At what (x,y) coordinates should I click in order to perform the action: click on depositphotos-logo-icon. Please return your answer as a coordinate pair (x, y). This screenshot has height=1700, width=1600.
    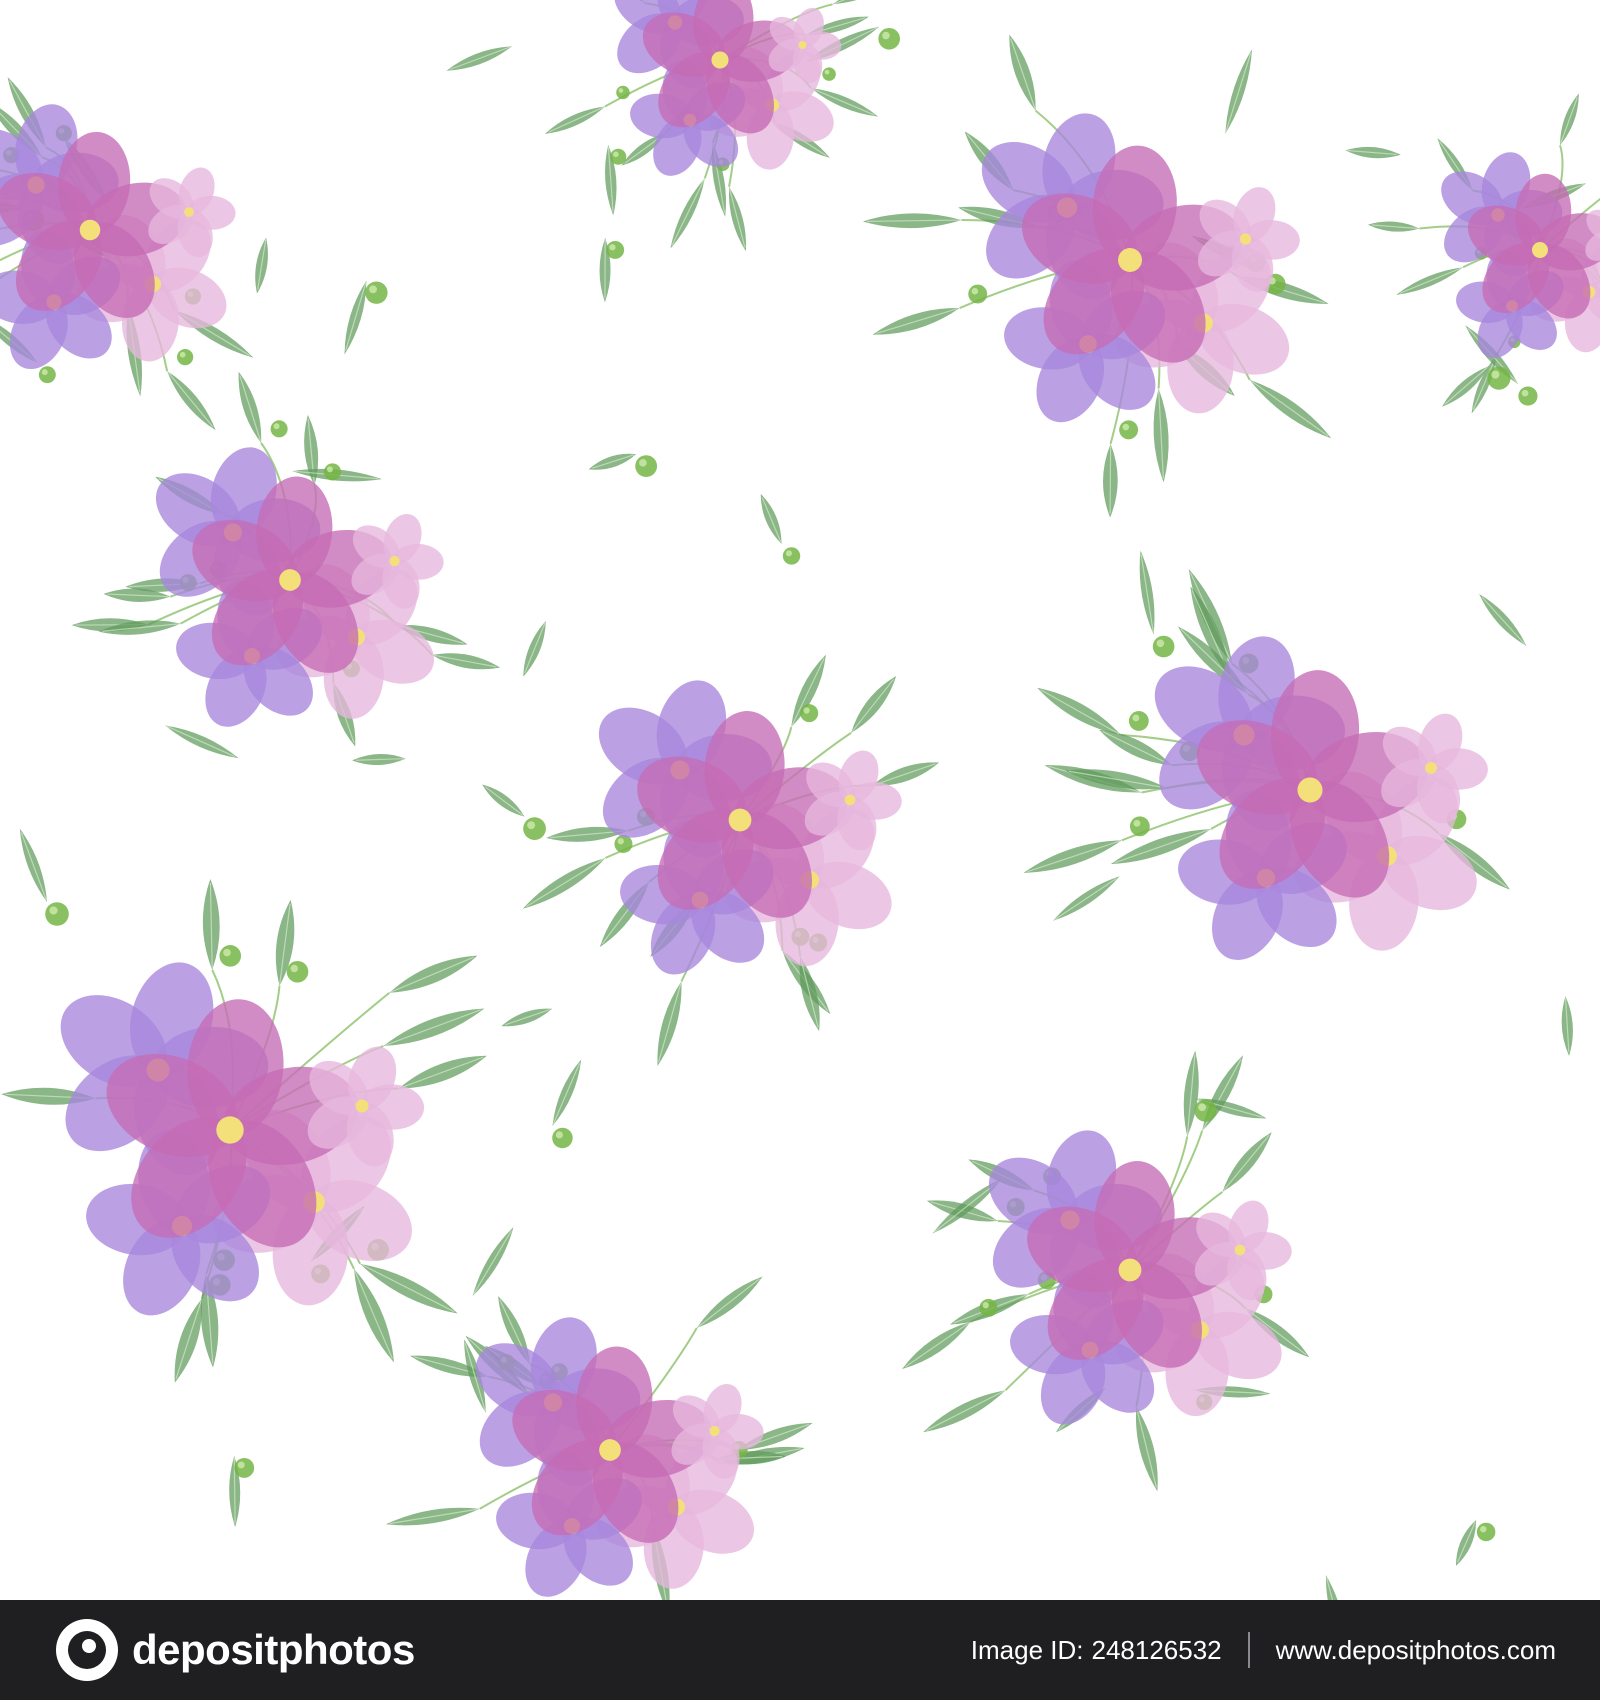
    Looking at the image, I should click on (87, 1650).